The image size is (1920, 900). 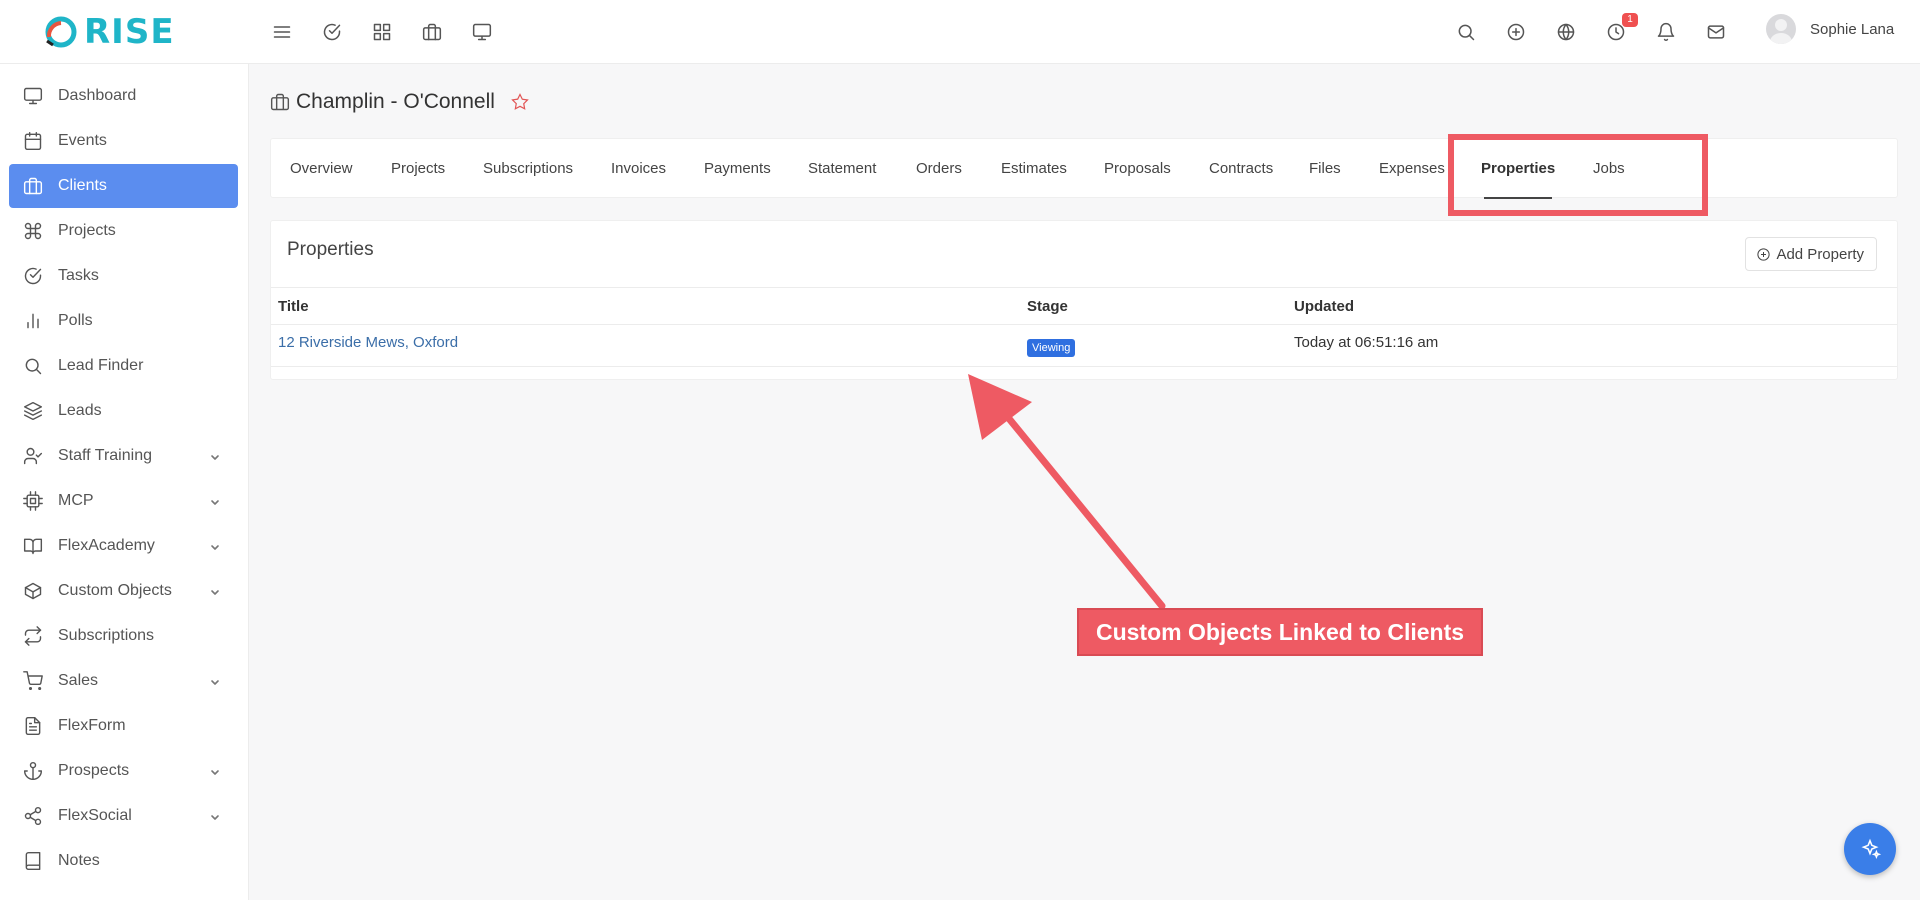 I want to click on share-icon, so click(x=33, y=816).